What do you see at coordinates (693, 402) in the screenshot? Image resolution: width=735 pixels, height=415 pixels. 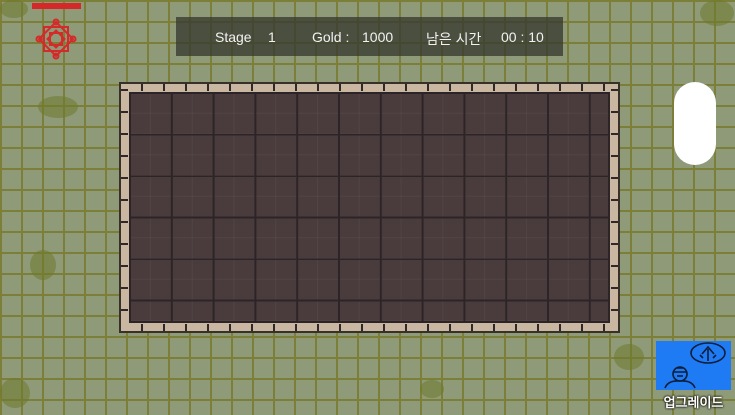 I see `upgrade-label: 업그레이드` at bounding box center [693, 402].